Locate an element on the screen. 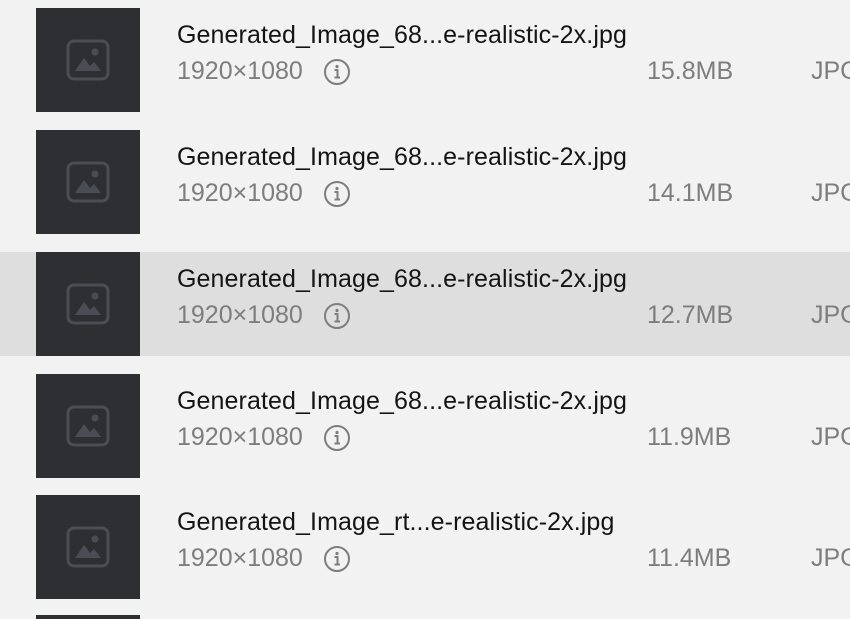  file-size: 12.7MB is located at coordinates (690, 315).